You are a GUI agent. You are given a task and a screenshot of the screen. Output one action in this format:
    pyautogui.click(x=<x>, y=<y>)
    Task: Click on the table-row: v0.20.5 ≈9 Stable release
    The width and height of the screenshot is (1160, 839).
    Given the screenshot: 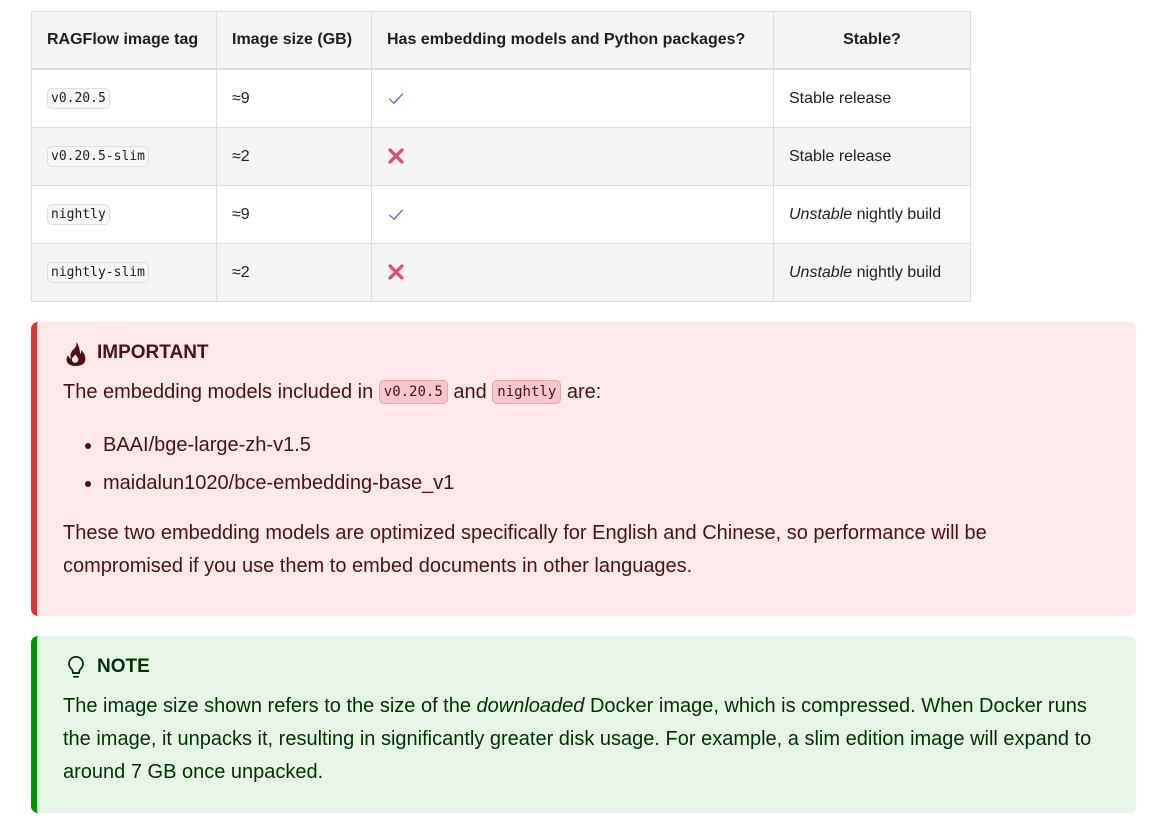 What is the action you would take?
    pyautogui.click(x=501, y=98)
    